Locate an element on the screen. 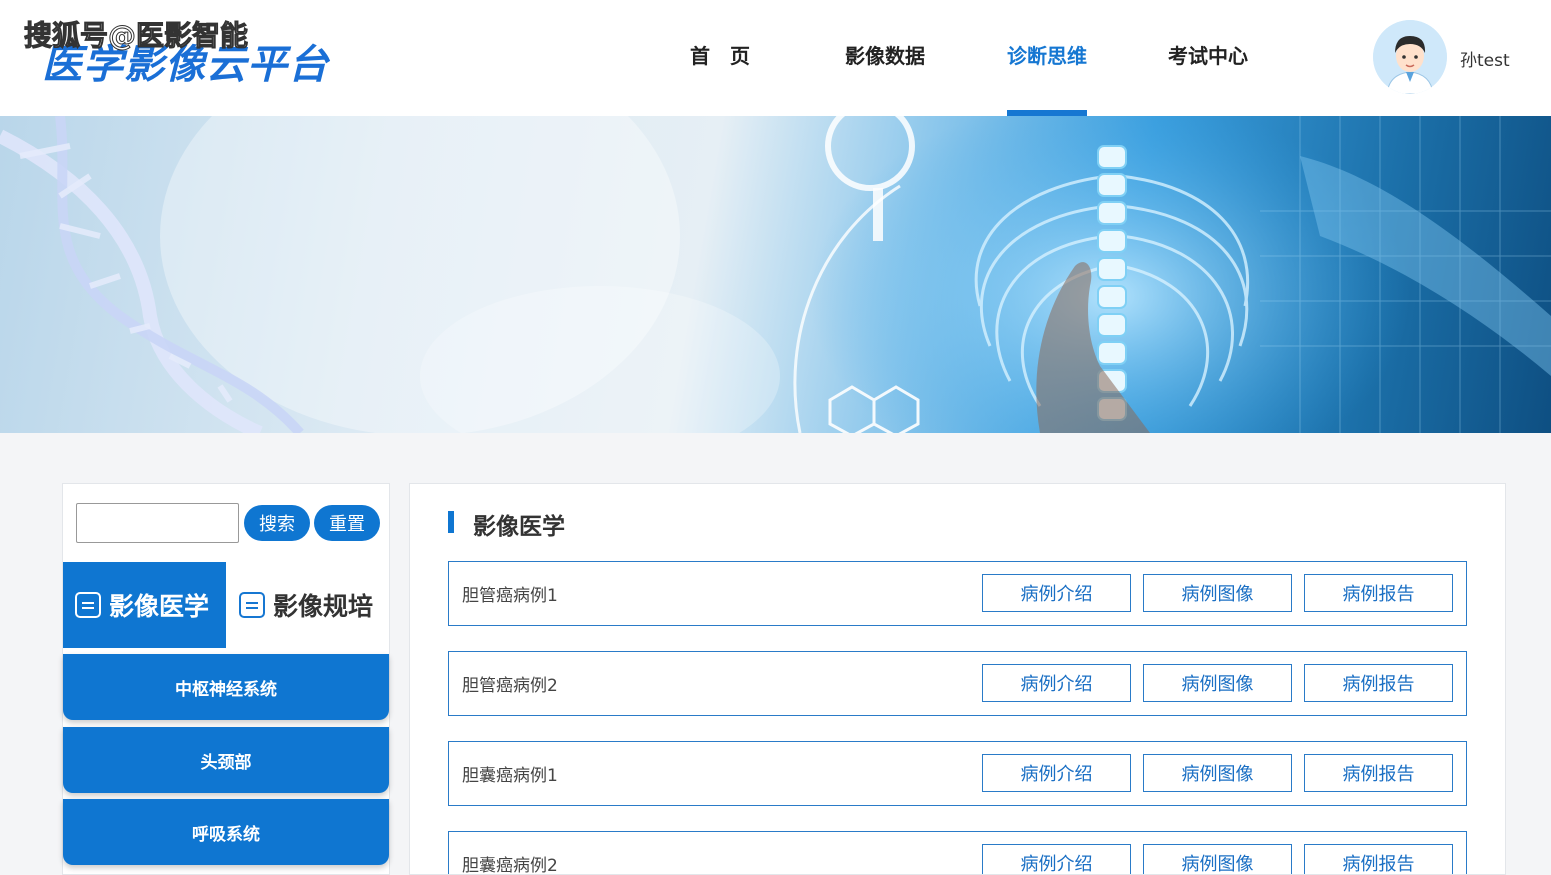 The width and height of the screenshot is (1551, 875). reset-button: 重置 is located at coordinates (347, 523).